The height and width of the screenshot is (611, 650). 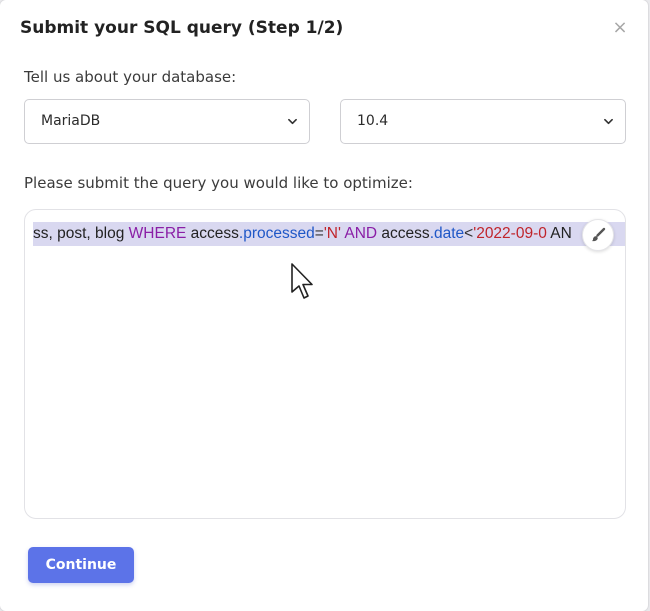 I want to click on mouse-cursor-icon, so click(x=302, y=281).